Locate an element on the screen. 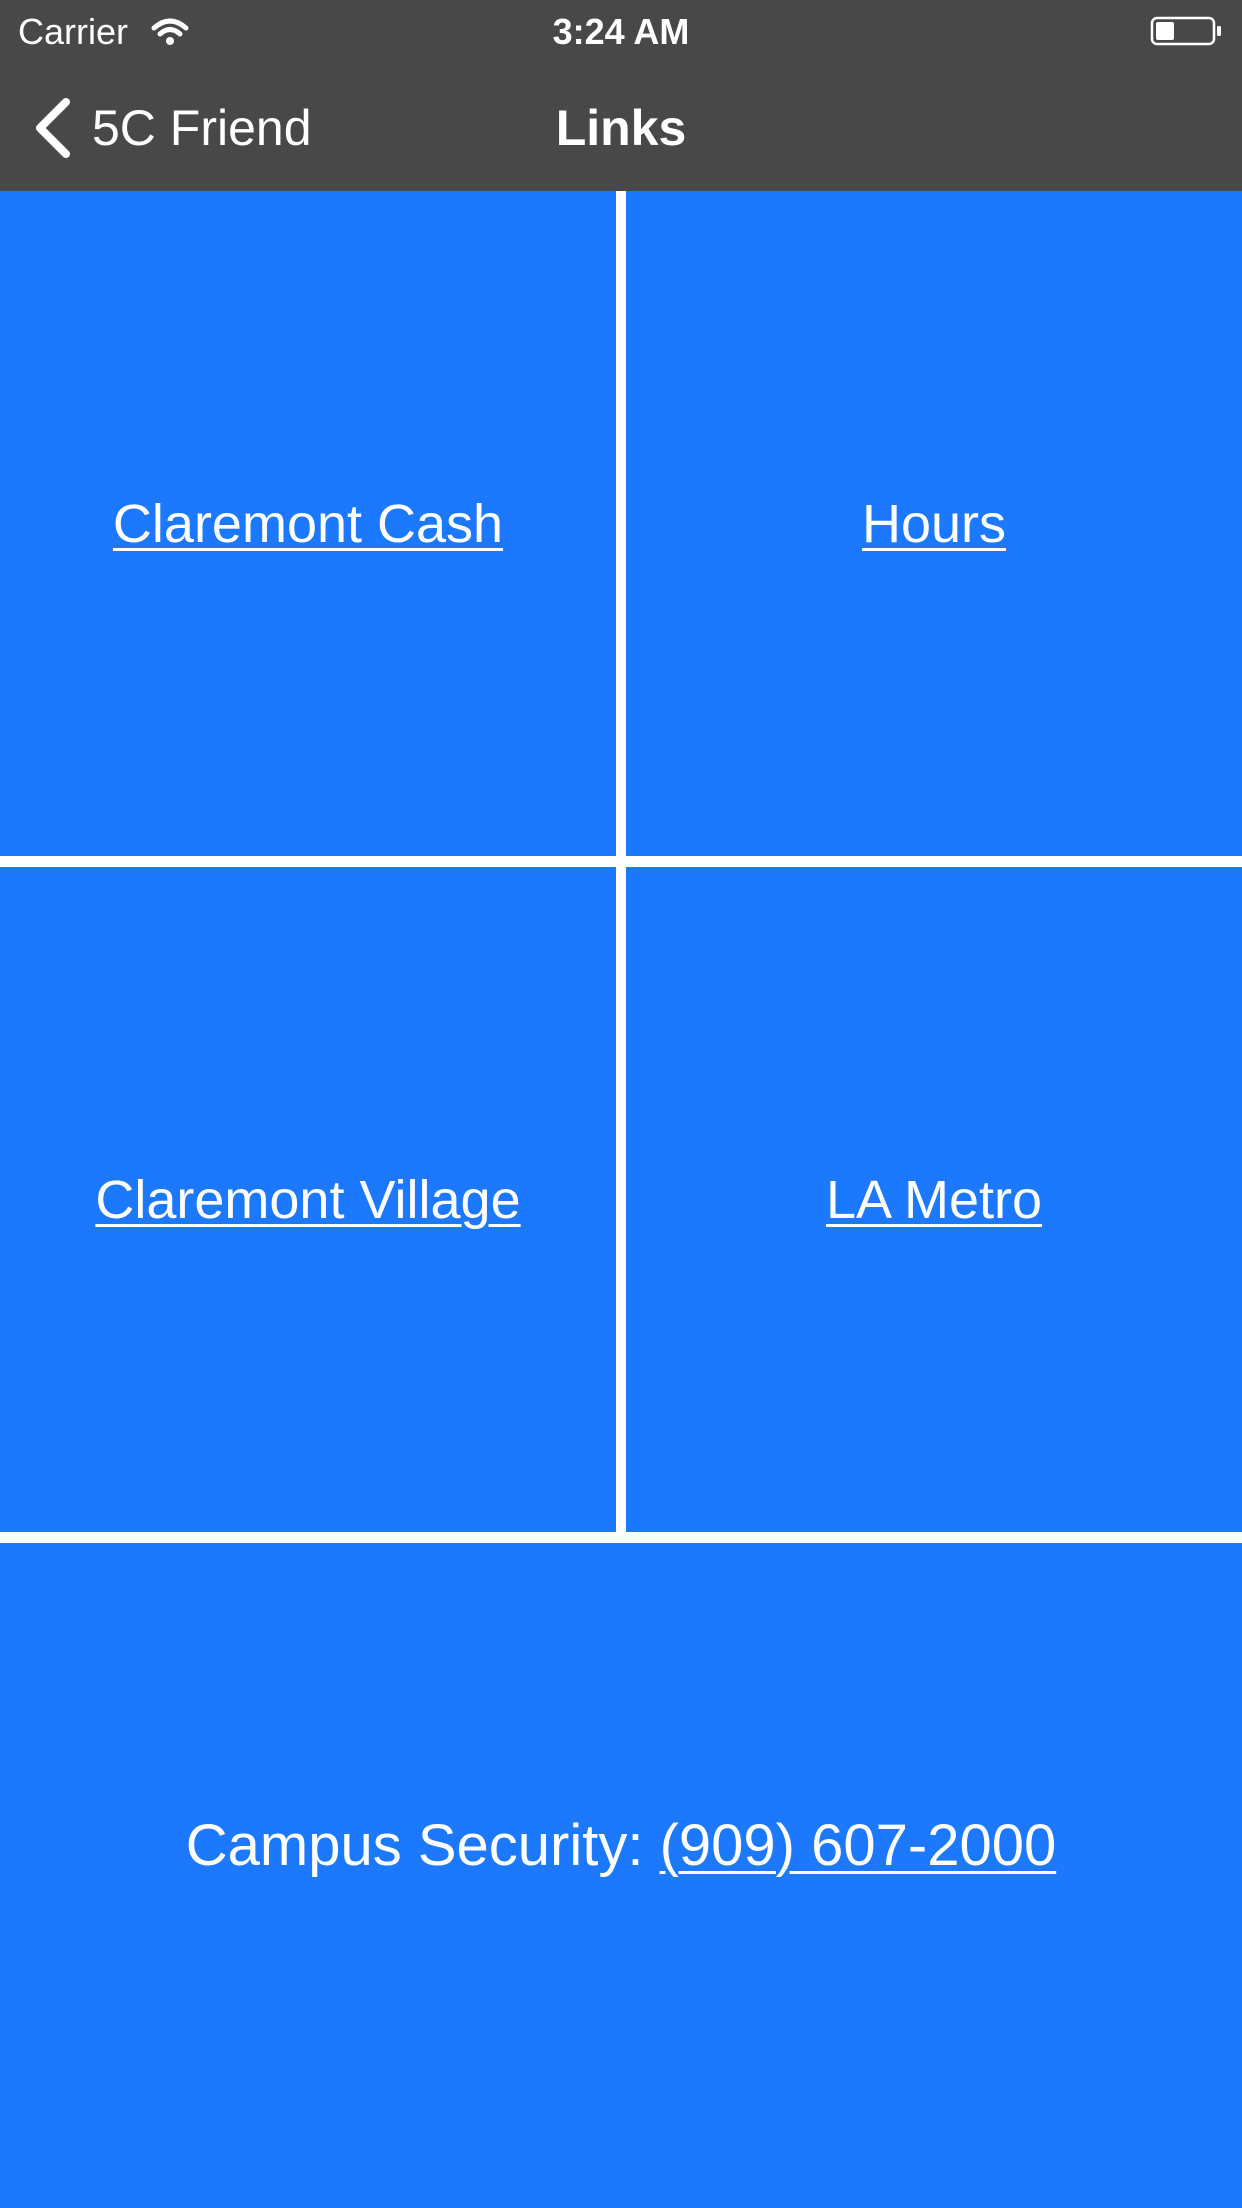 The width and height of the screenshot is (1242, 2208). campus-security-phone-link: (909) 607-2000 is located at coordinates (858, 1845).